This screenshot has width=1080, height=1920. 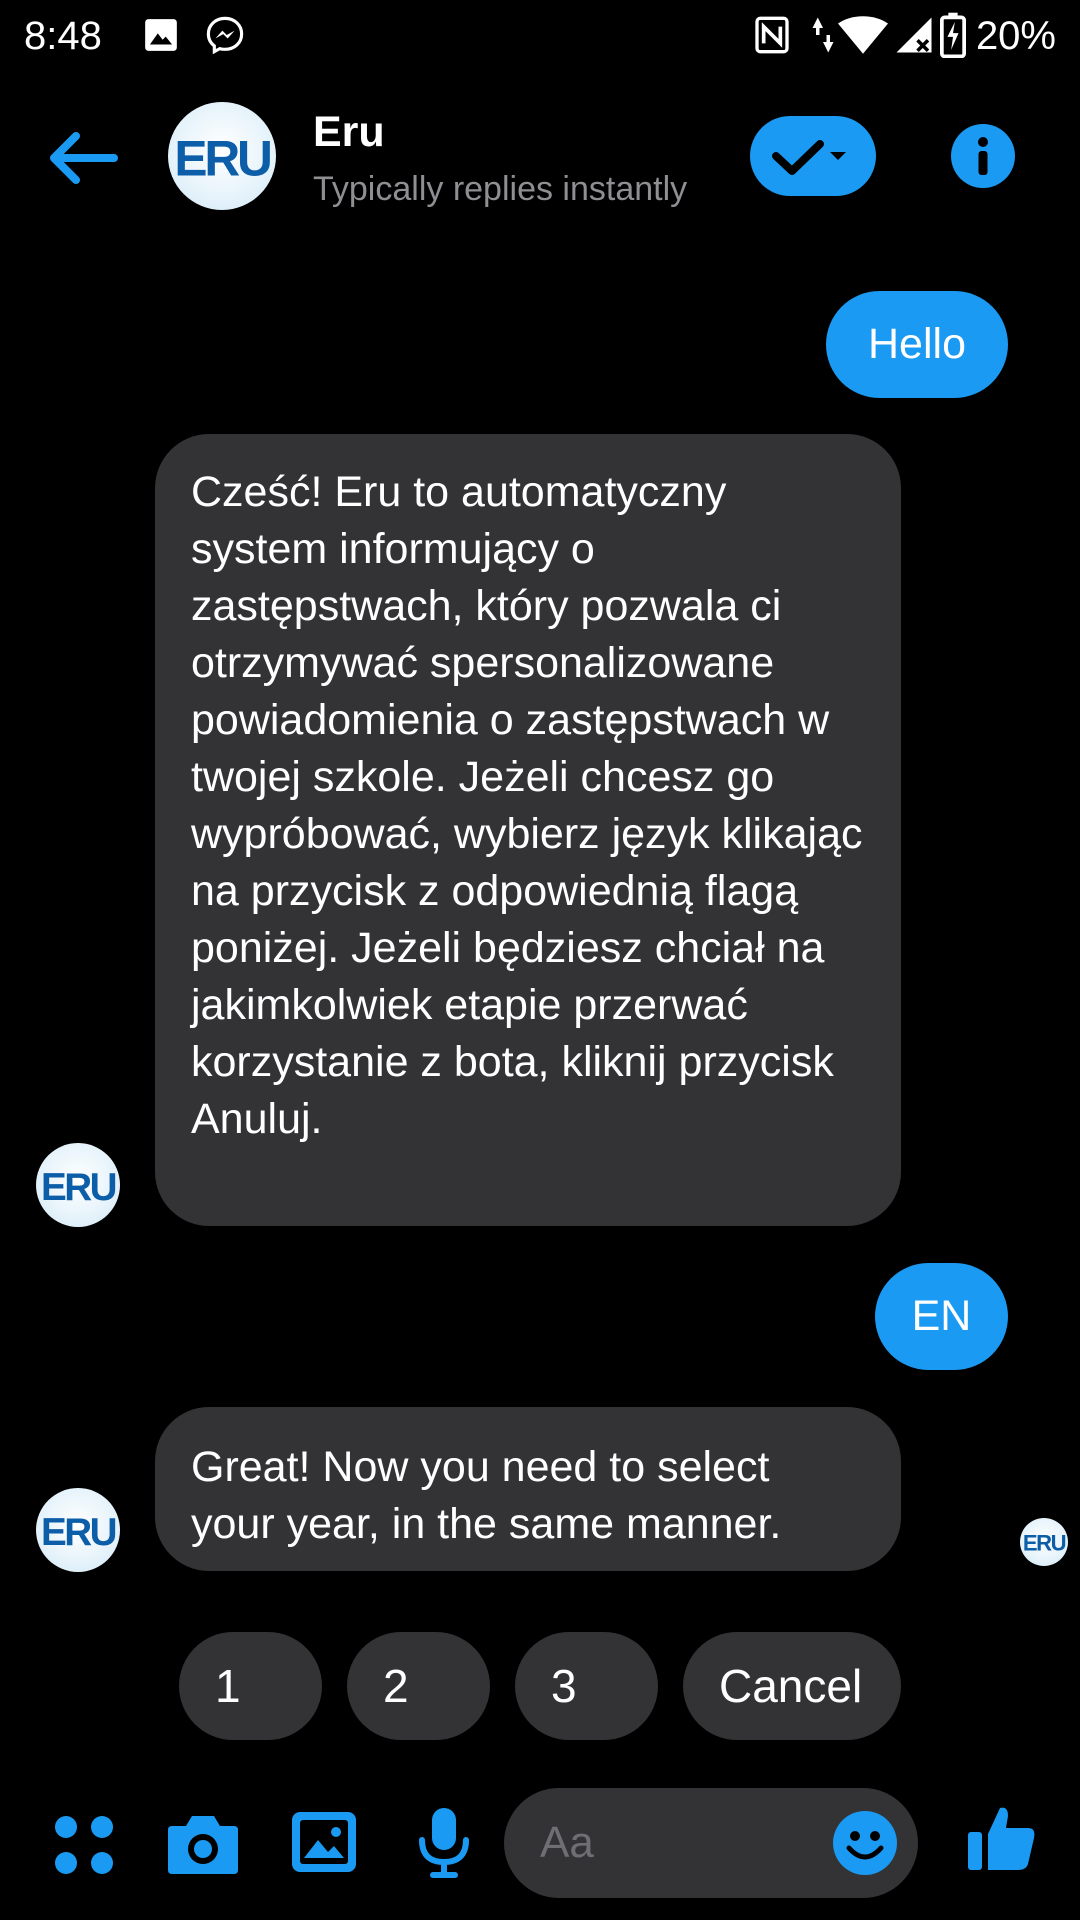 I want to click on more-actions-icon, so click(x=84, y=1845).